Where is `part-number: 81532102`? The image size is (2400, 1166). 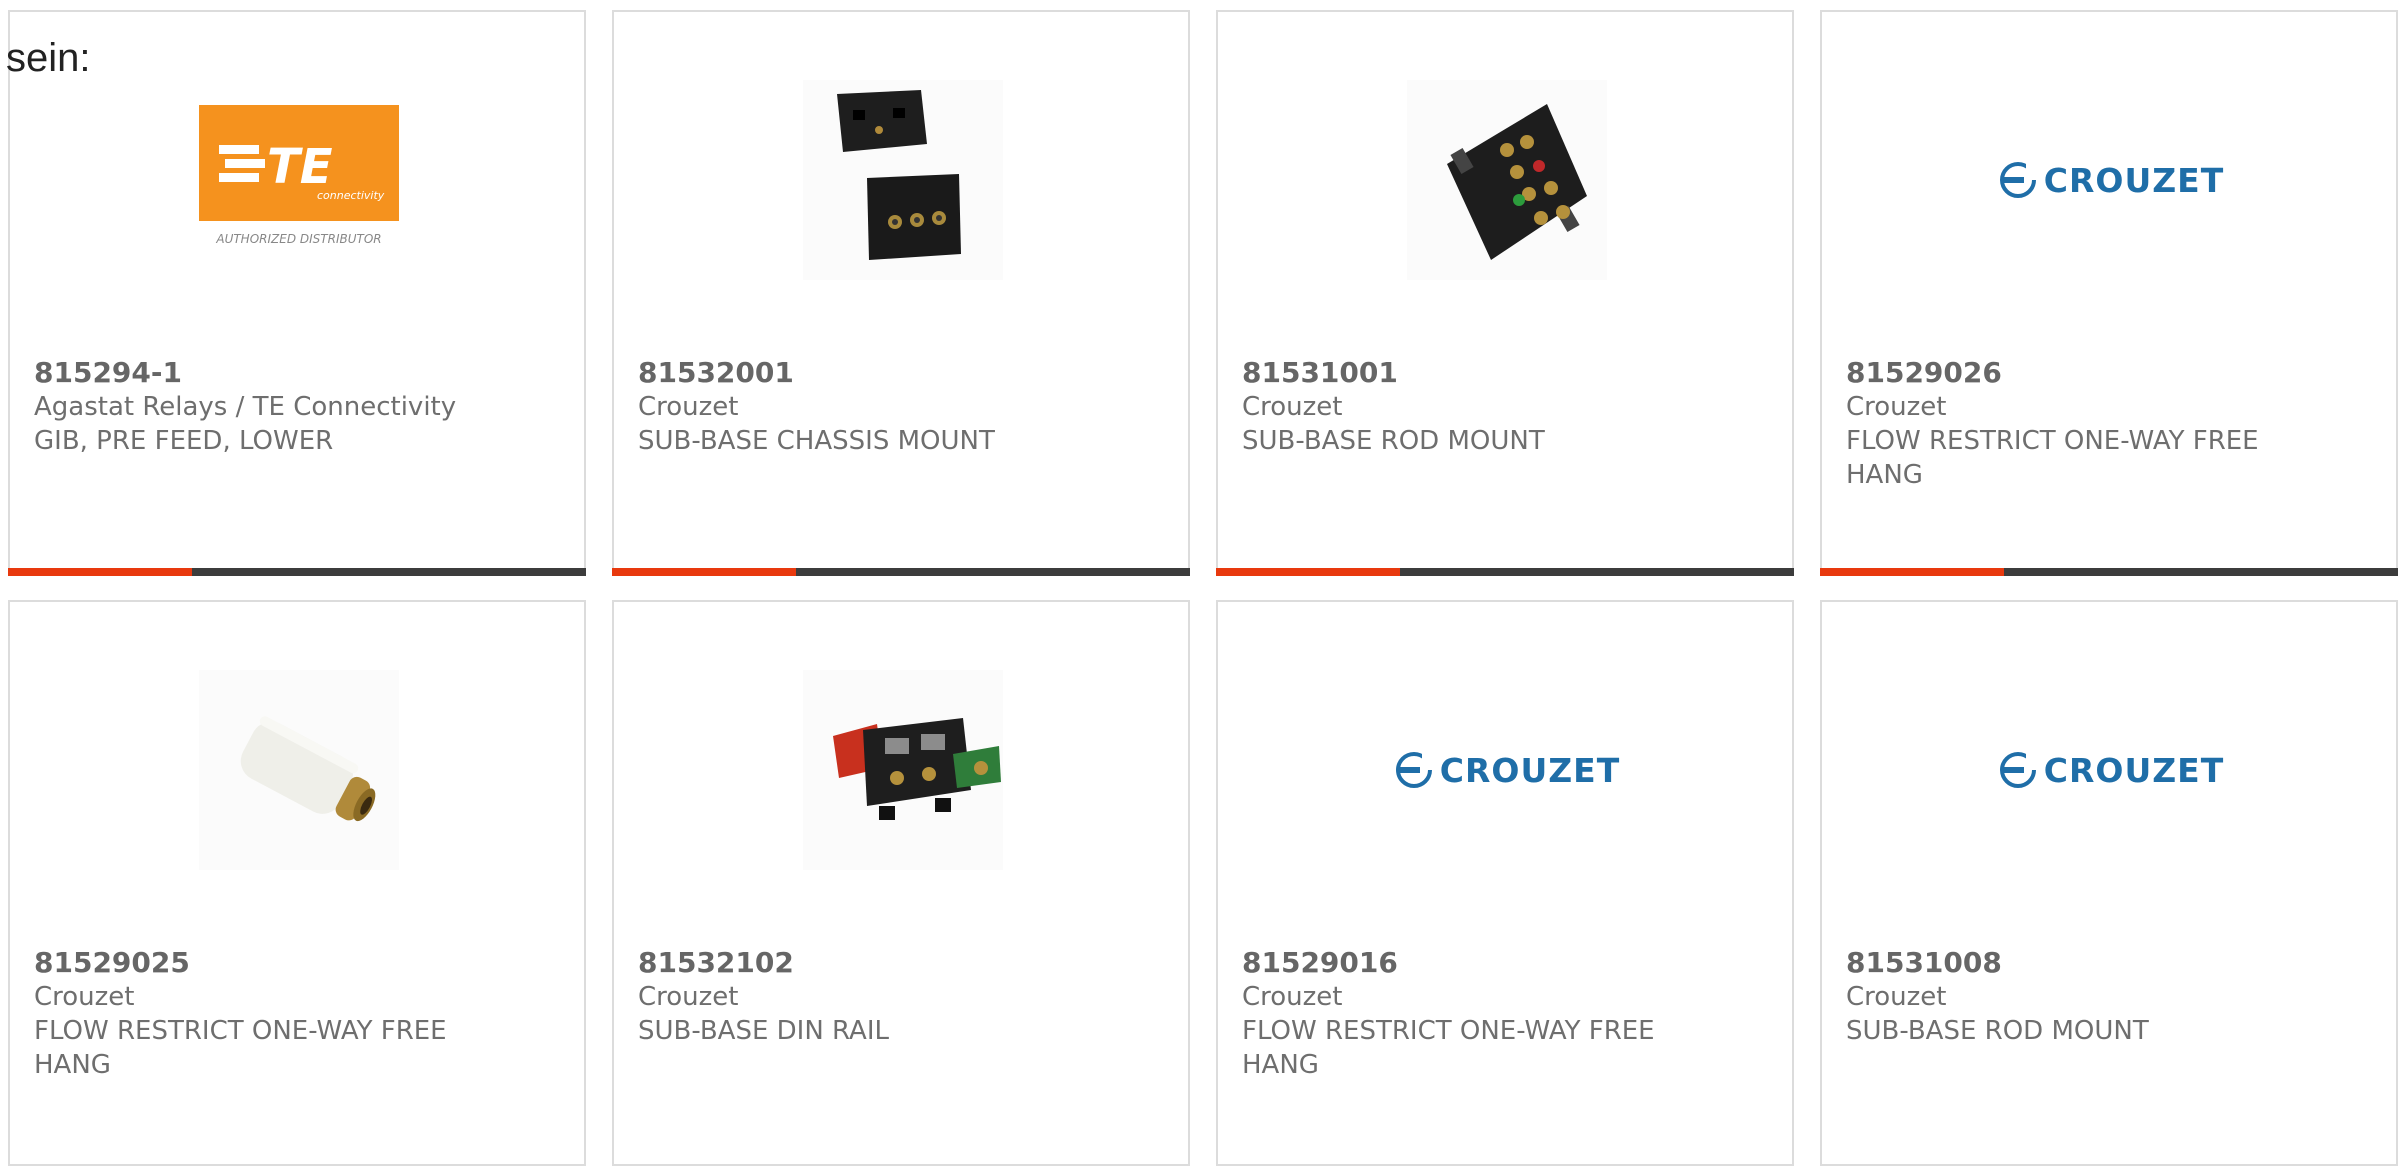
part-number: 81532102 is located at coordinates (901, 963).